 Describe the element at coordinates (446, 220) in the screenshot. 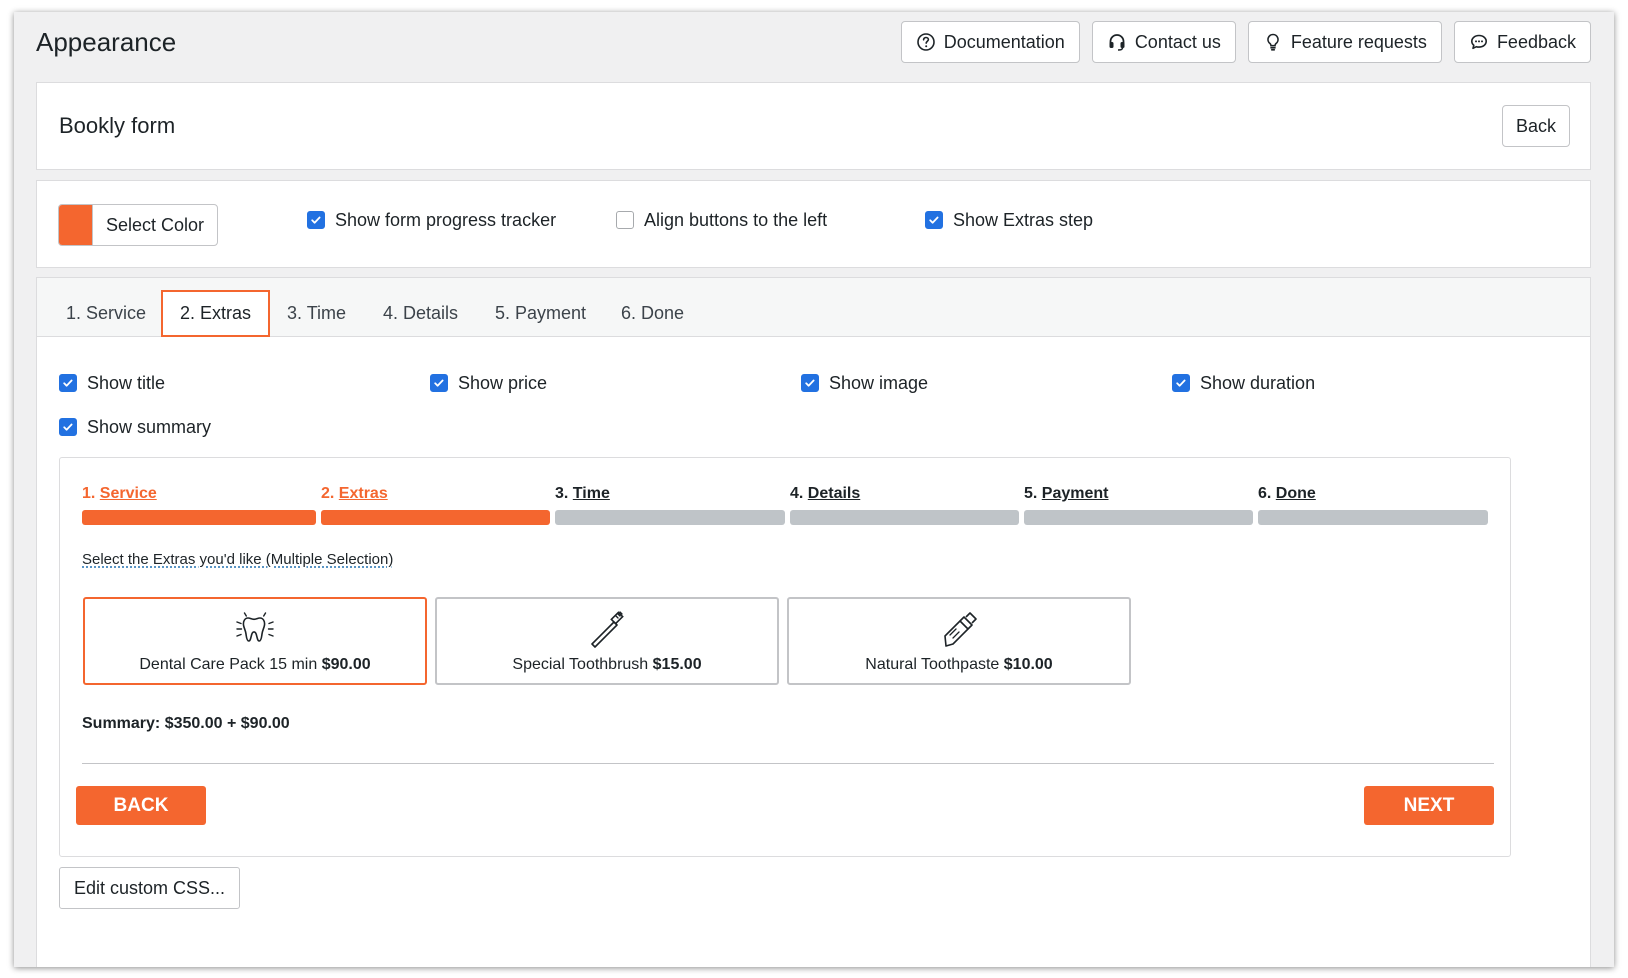

I see `show-progress-tracker-label: Show form progress tracker` at that location.